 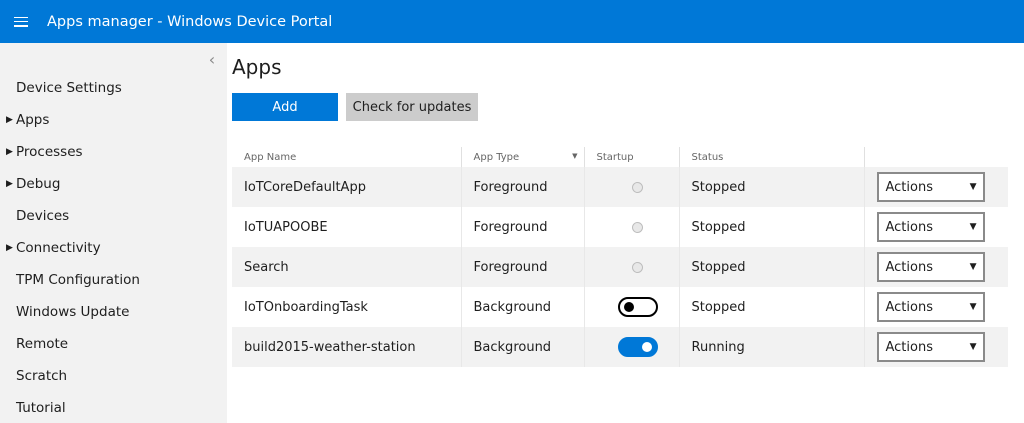 What do you see at coordinates (113, 120) in the screenshot?
I see `sidebar-item-apps: ▶ Apps` at bounding box center [113, 120].